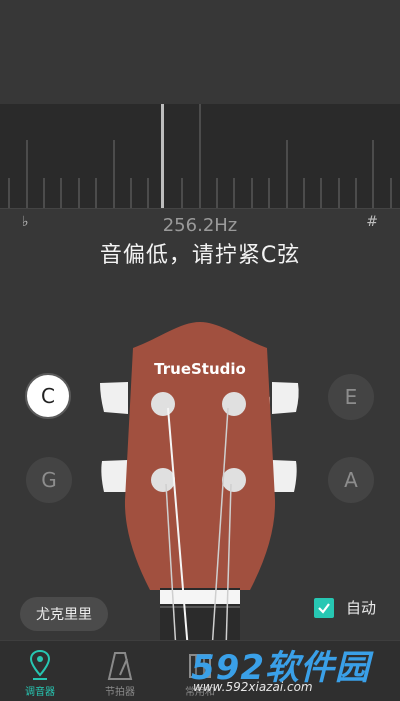 This screenshot has width=400, height=701. Describe the element at coordinates (291, 668) in the screenshot. I see `watermark: 592软件园 www.592xiazai.com` at that location.